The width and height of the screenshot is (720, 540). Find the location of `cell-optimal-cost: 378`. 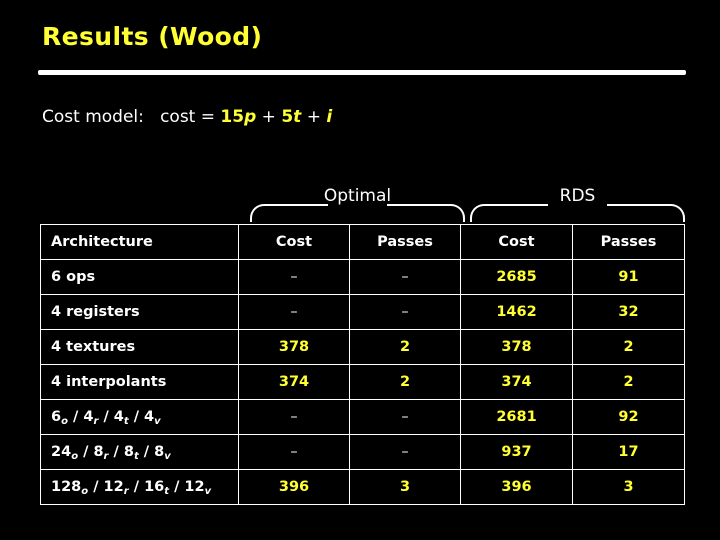

cell-optimal-cost: 378 is located at coordinates (294, 347).